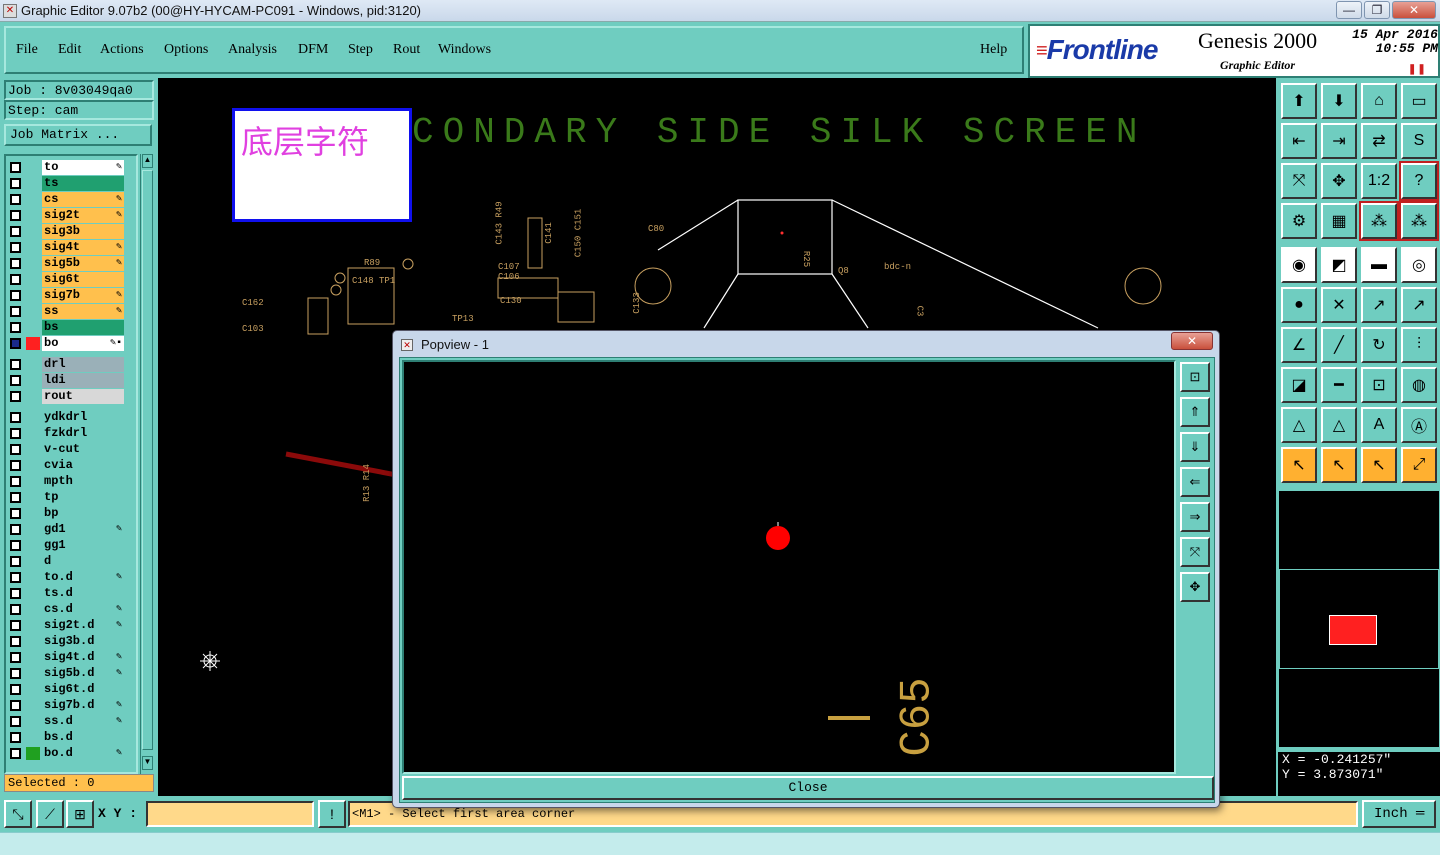 This screenshot has height=855, width=1440. Describe the element at coordinates (332, 814) in the screenshot. I see `alert-icon: !` at that location.